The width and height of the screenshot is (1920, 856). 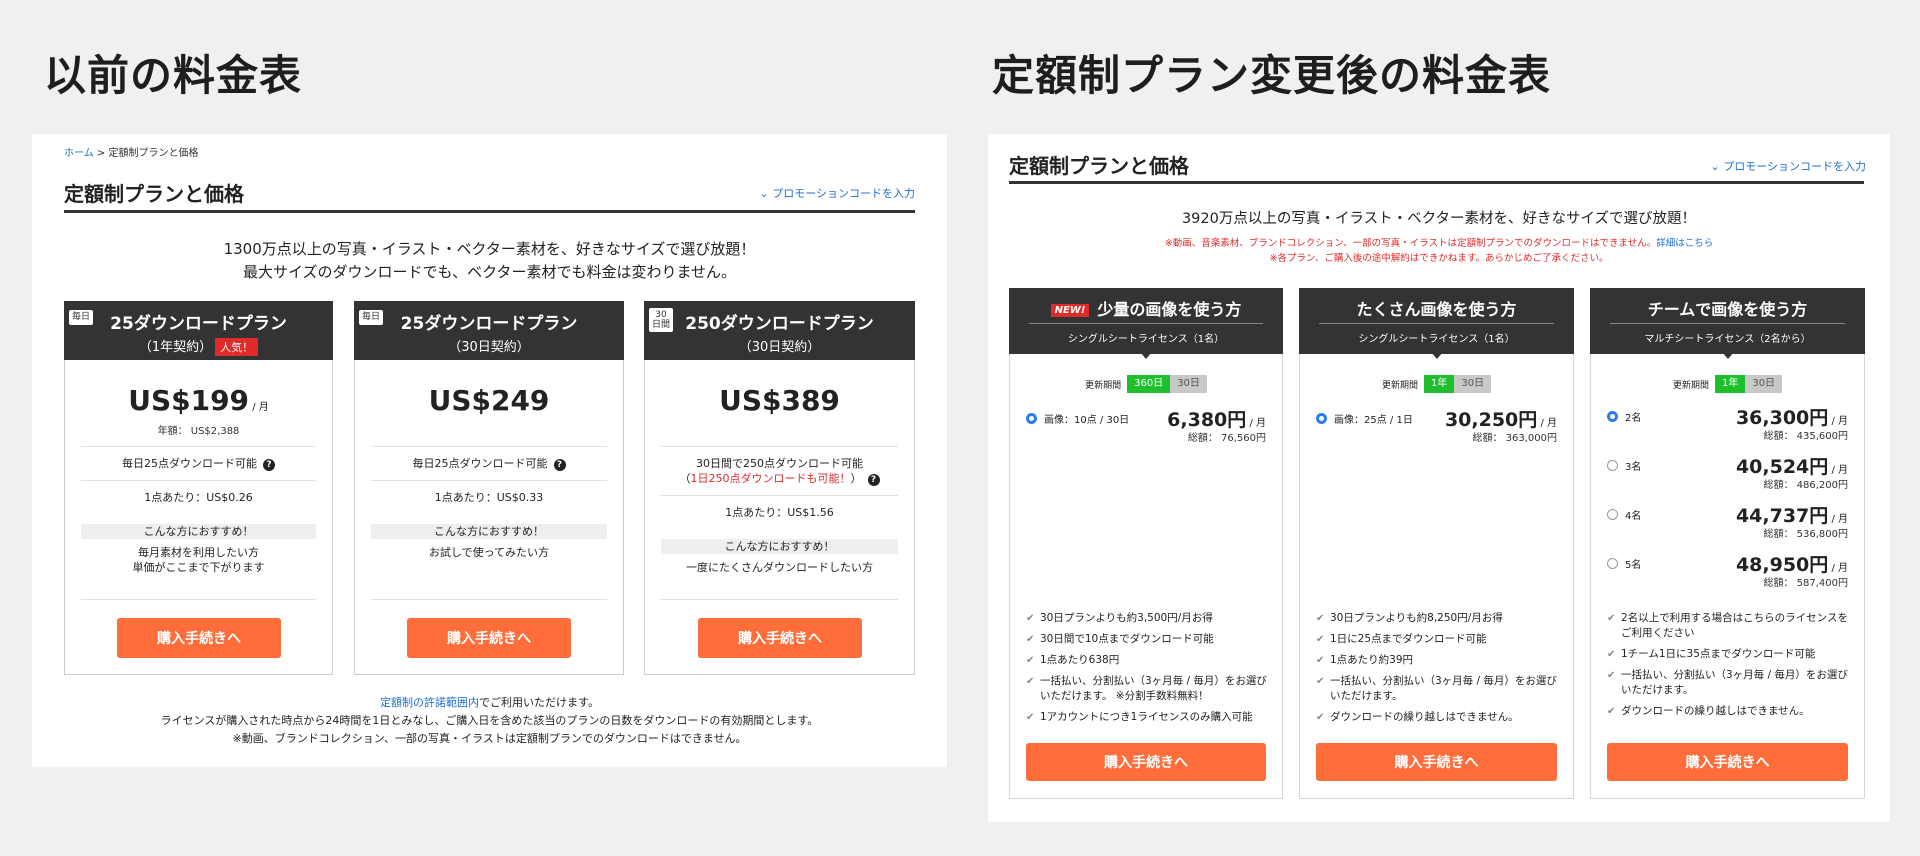 I want to click on plan-feature: 毎日25点ダウンロード可能?, so click(x=198, y=463).